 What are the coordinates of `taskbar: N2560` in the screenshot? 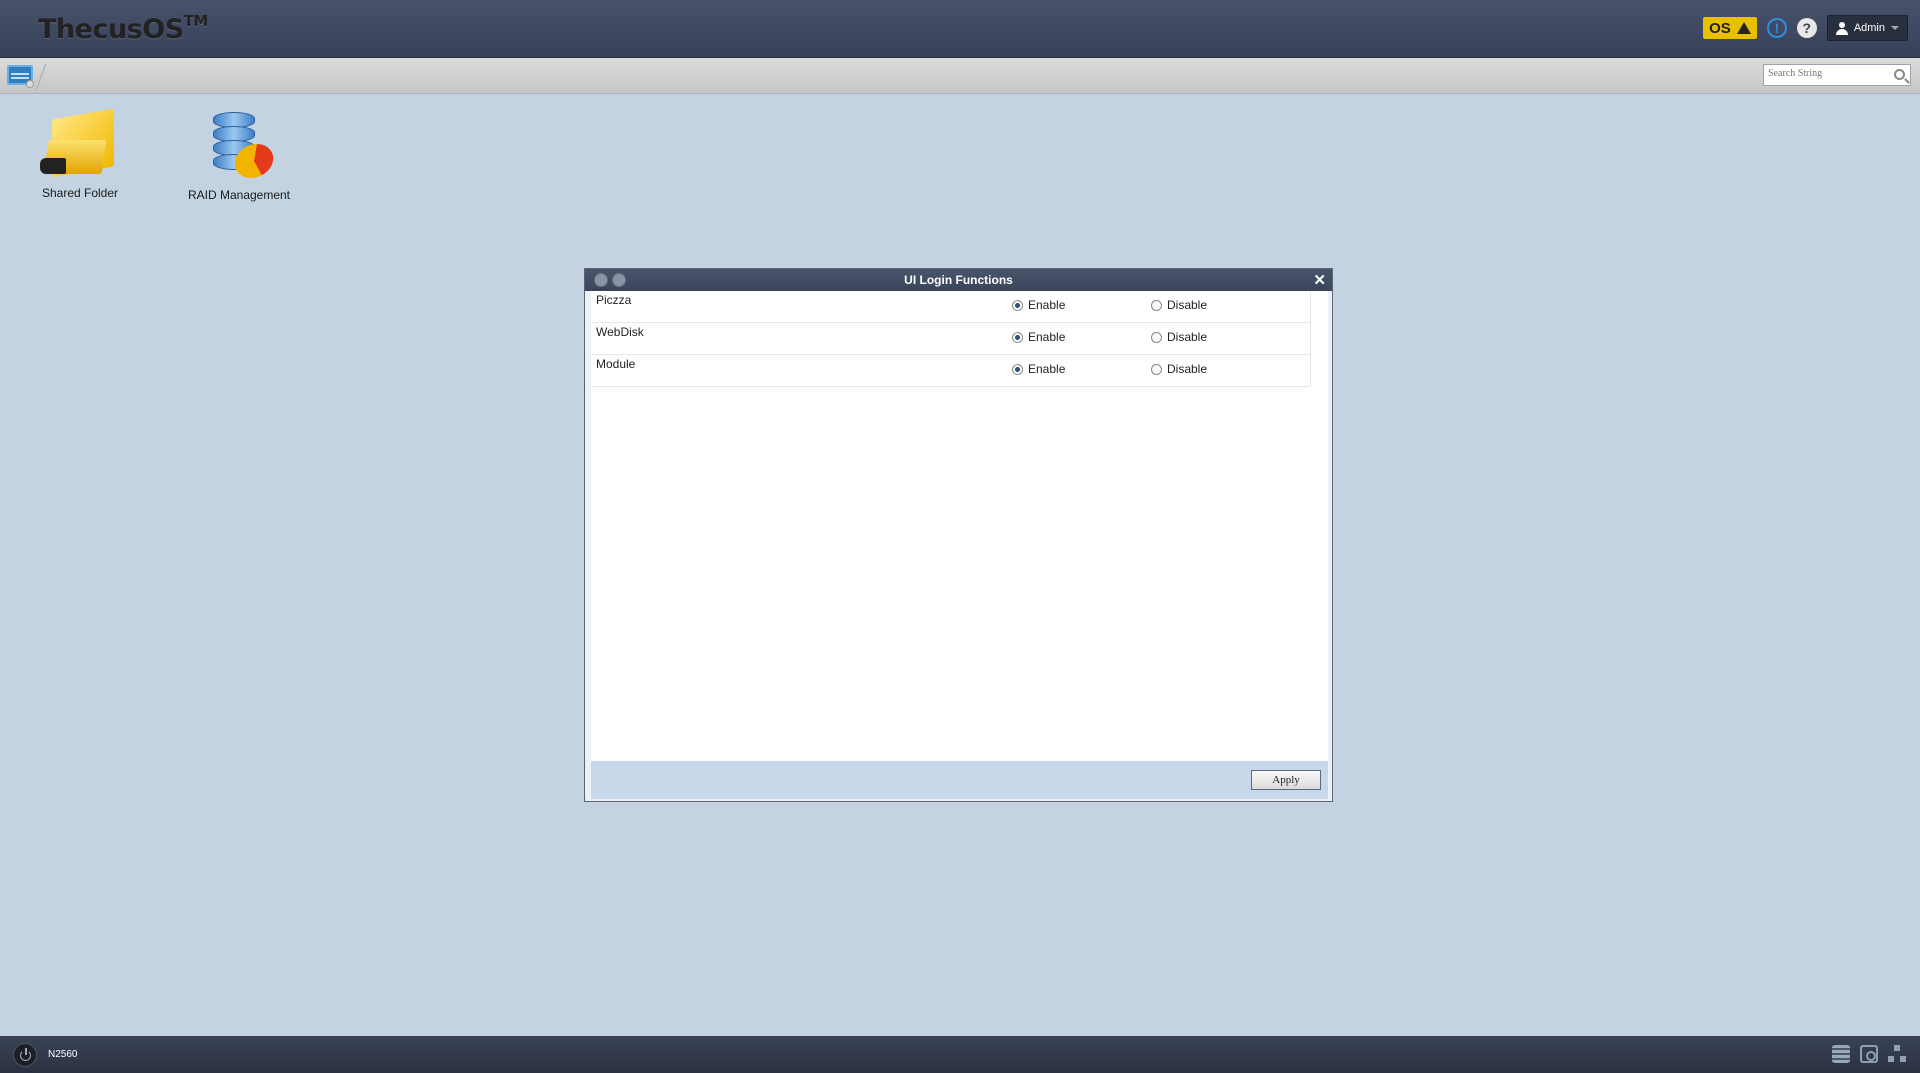 It's located at (960, 1054).